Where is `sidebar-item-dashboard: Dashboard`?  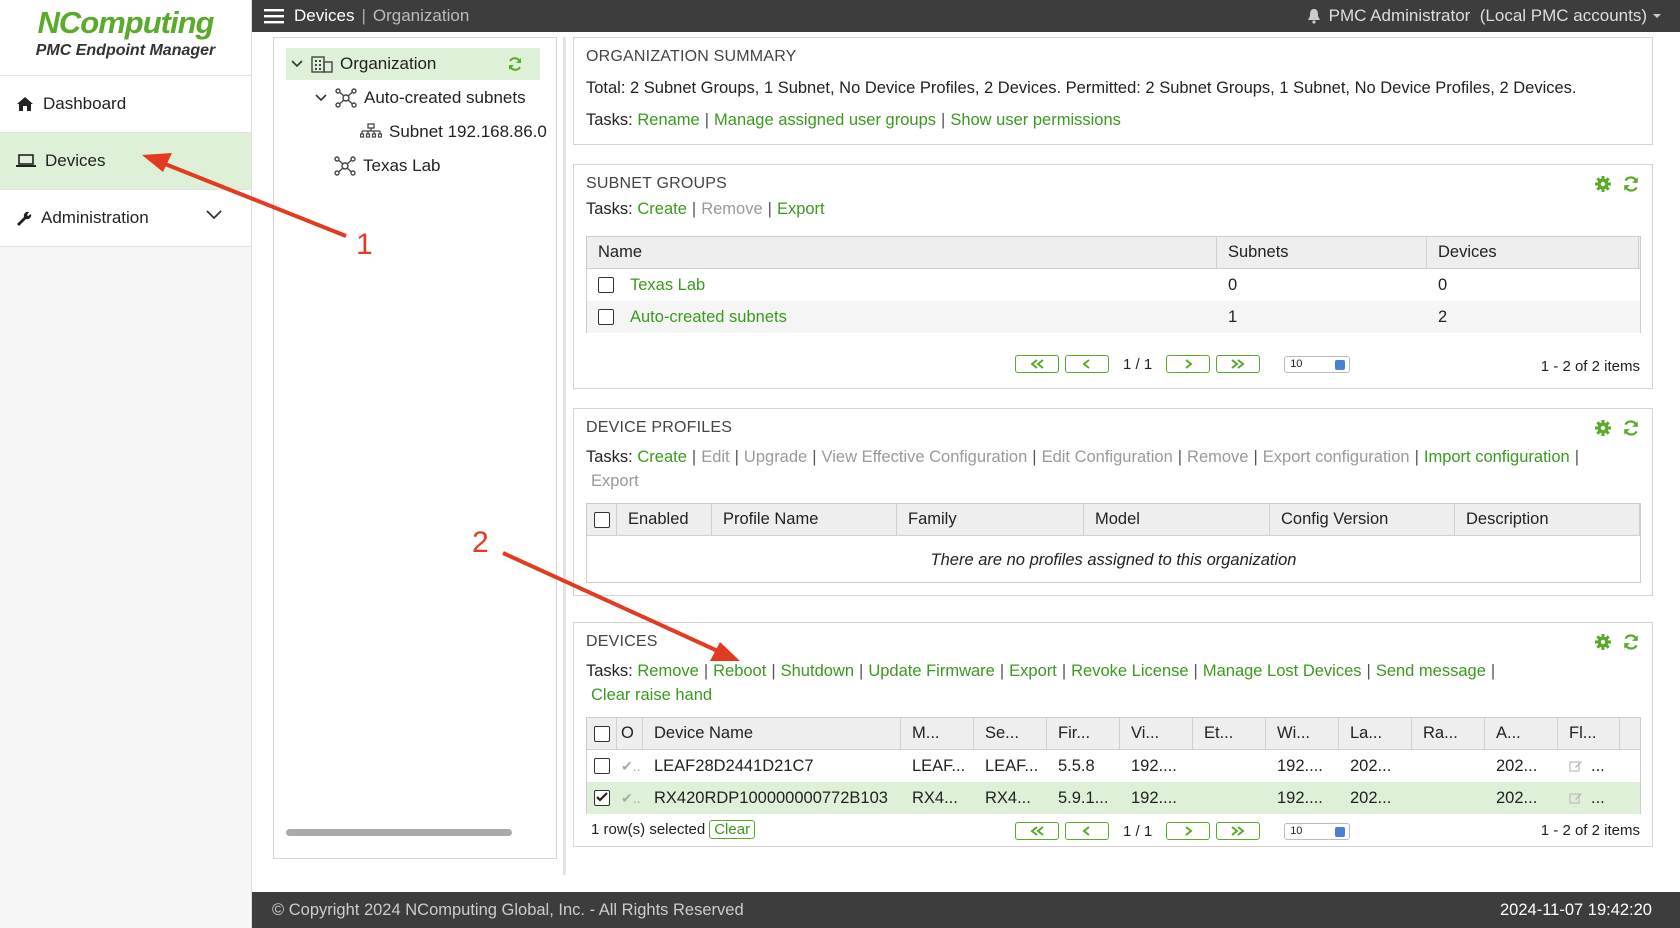
sidebar-item-dashboard: Dashboard is located at coordinates (125, 104).